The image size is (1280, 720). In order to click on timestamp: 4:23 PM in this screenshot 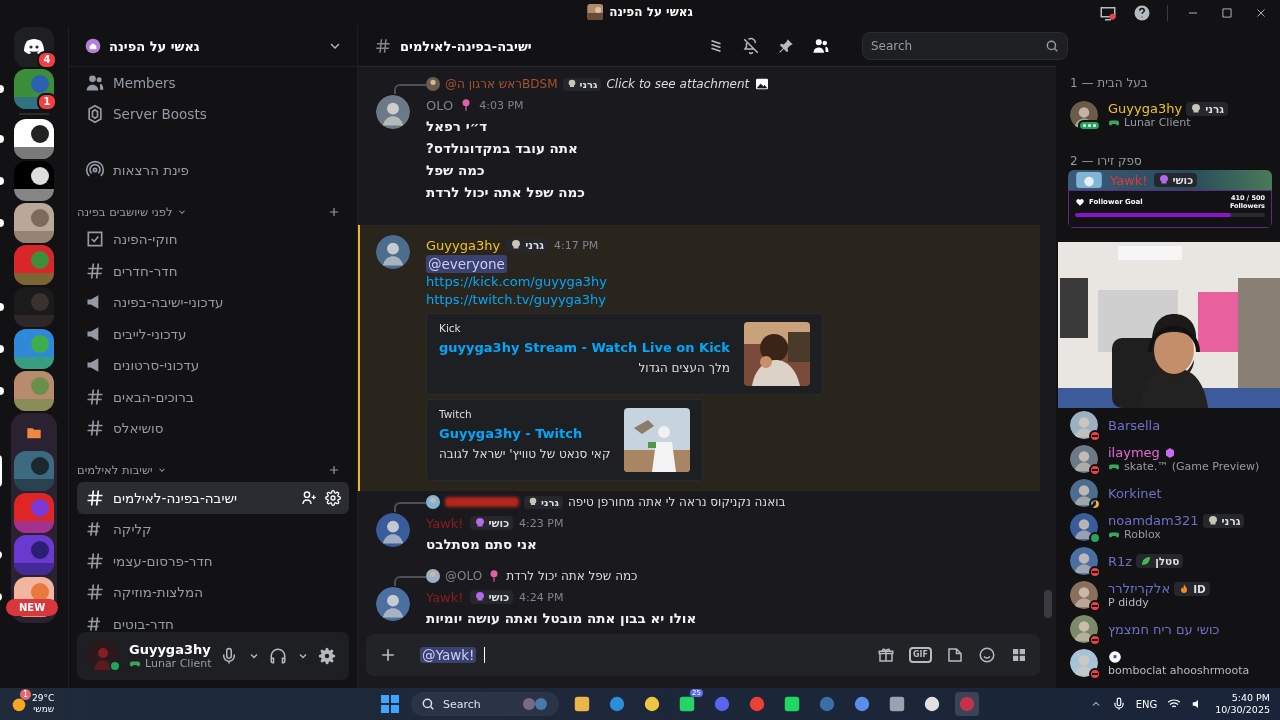, I will do `click(541, 523)`.